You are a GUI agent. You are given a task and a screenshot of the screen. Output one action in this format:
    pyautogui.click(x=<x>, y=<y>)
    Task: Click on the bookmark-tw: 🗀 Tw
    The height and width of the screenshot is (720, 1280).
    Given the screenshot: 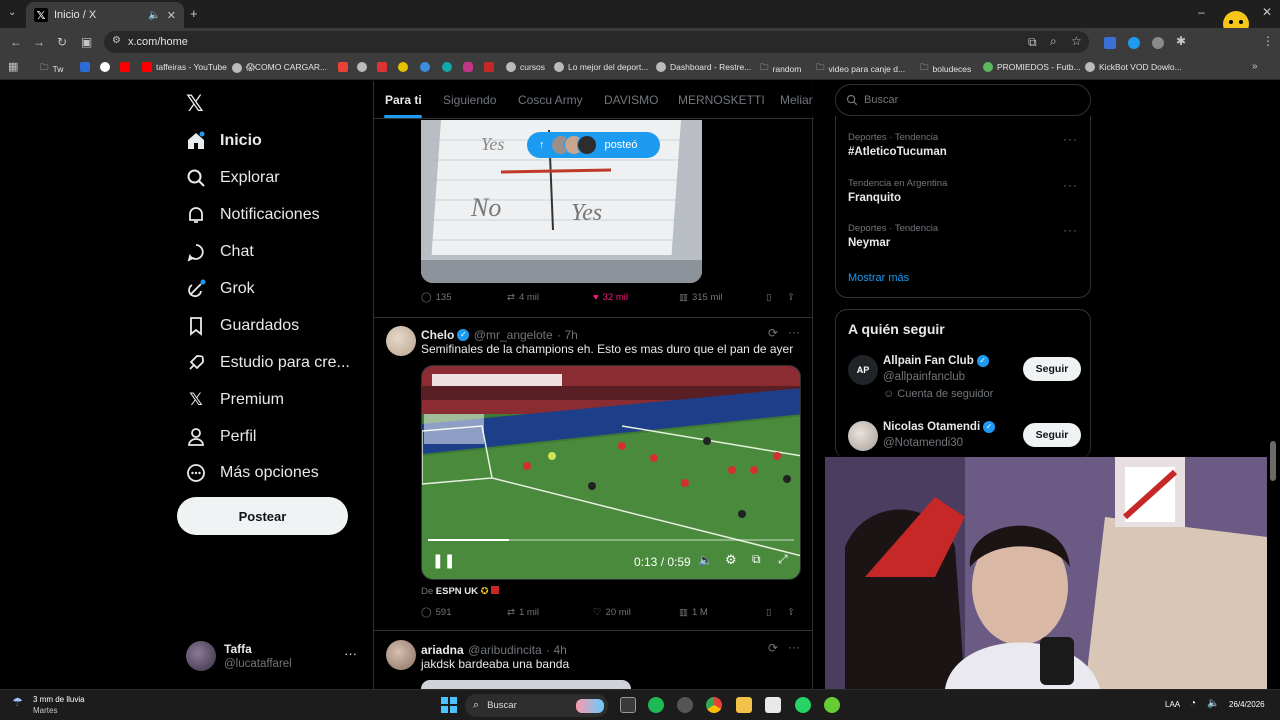 What is the action you would take?
    pyautogui.click(x=51, y=69)
    